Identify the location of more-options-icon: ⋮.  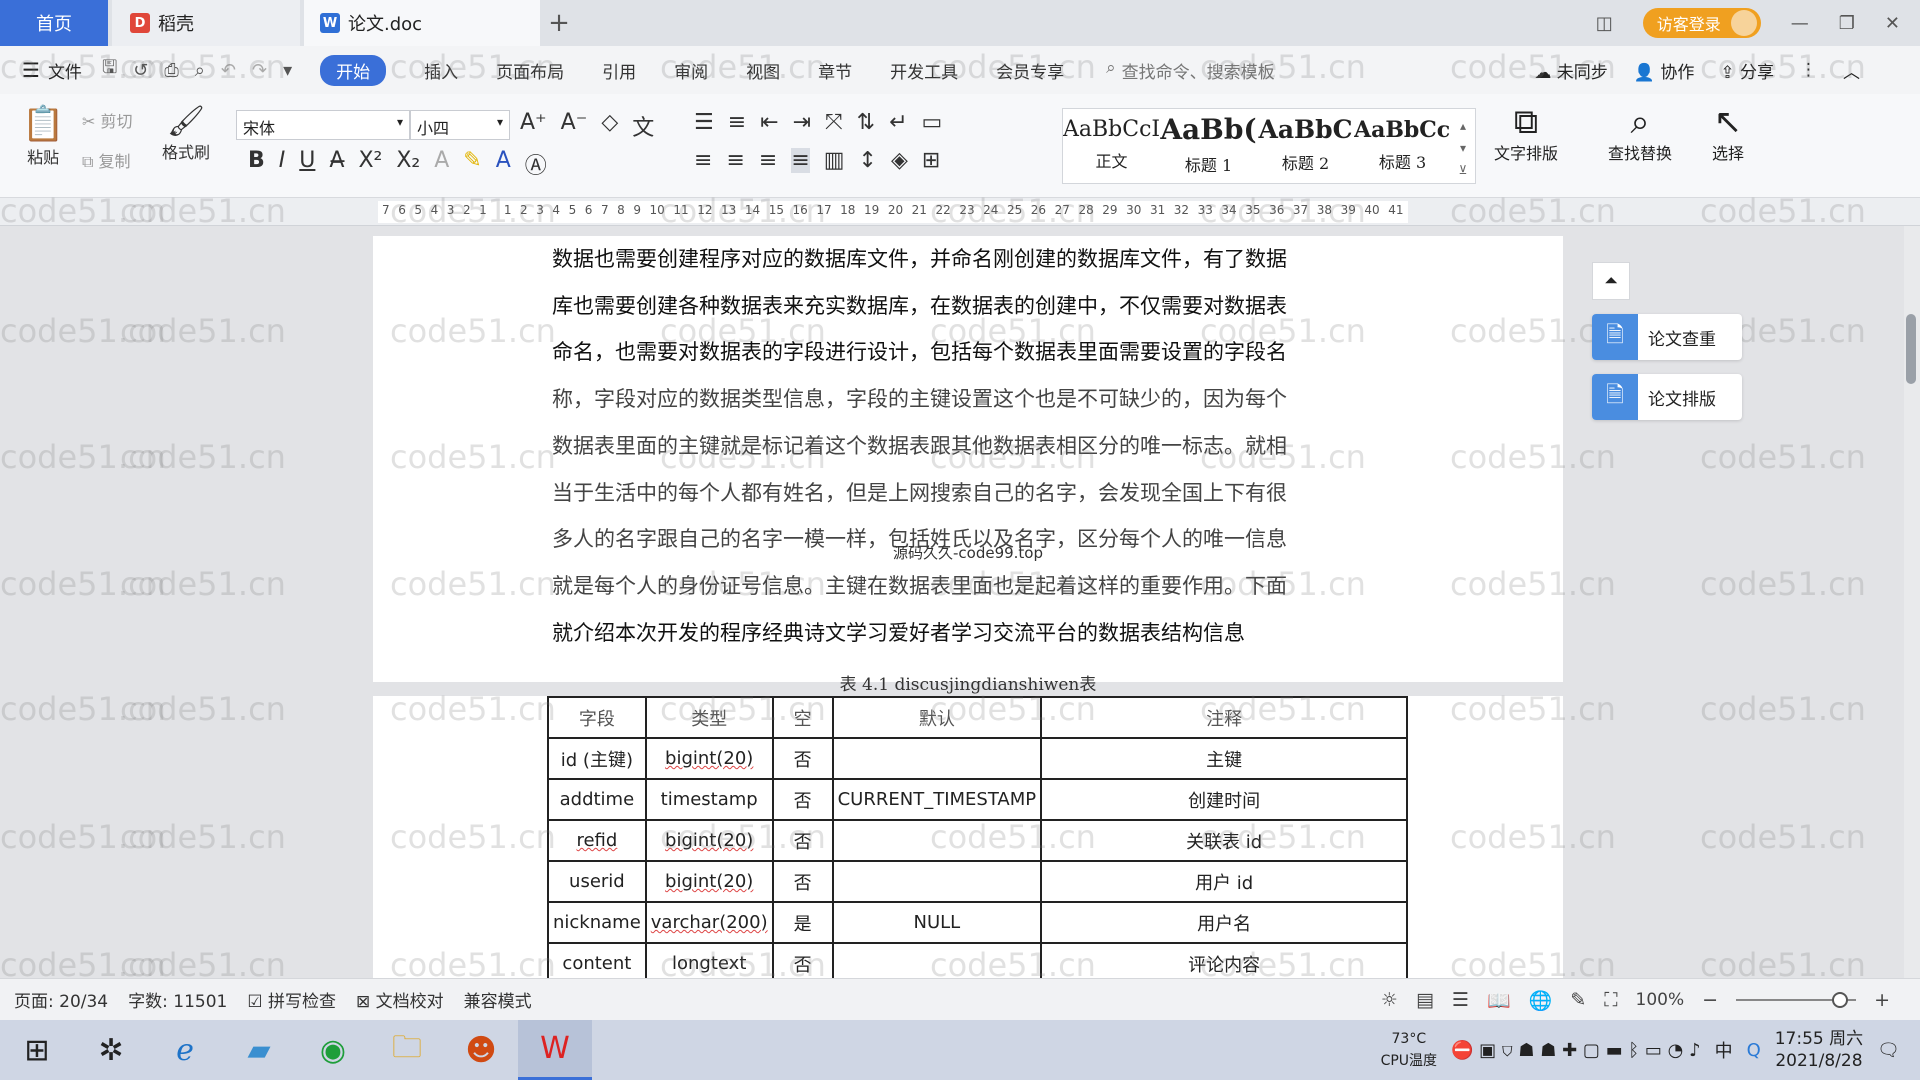
(1808, 70).